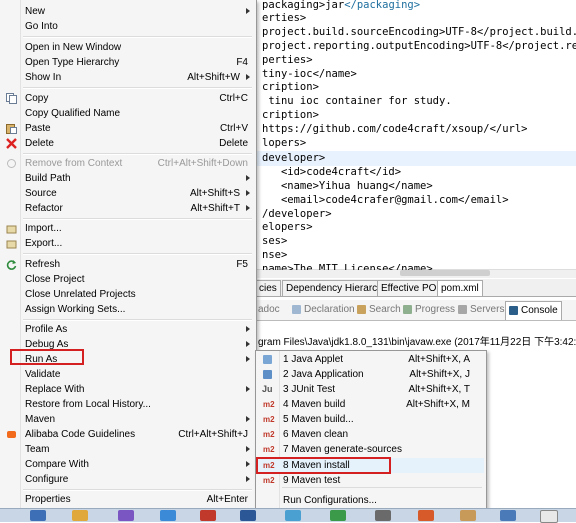 The width and height of the screenshot is (576, 523). Describe the element at coordinates (407, 309) in the screenshot. I see `progress-icon` at that location.